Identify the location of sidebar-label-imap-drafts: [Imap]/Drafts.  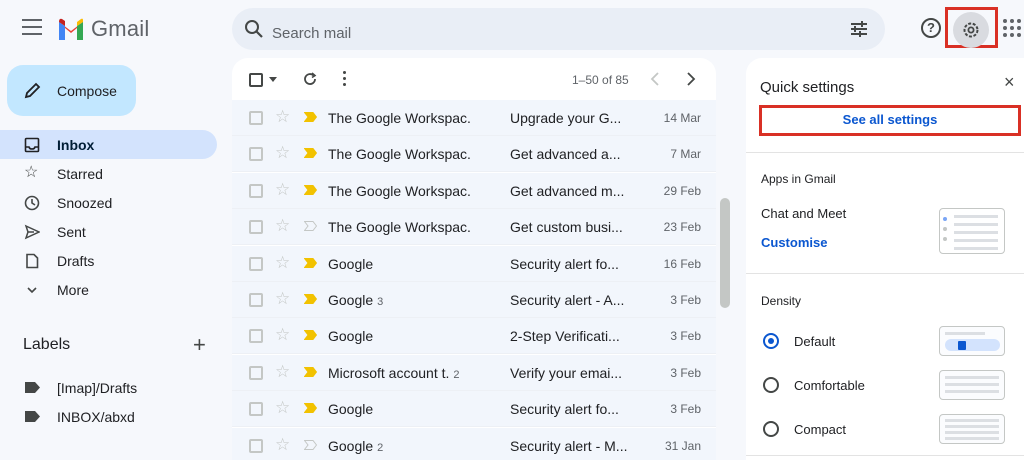
(108, 388).